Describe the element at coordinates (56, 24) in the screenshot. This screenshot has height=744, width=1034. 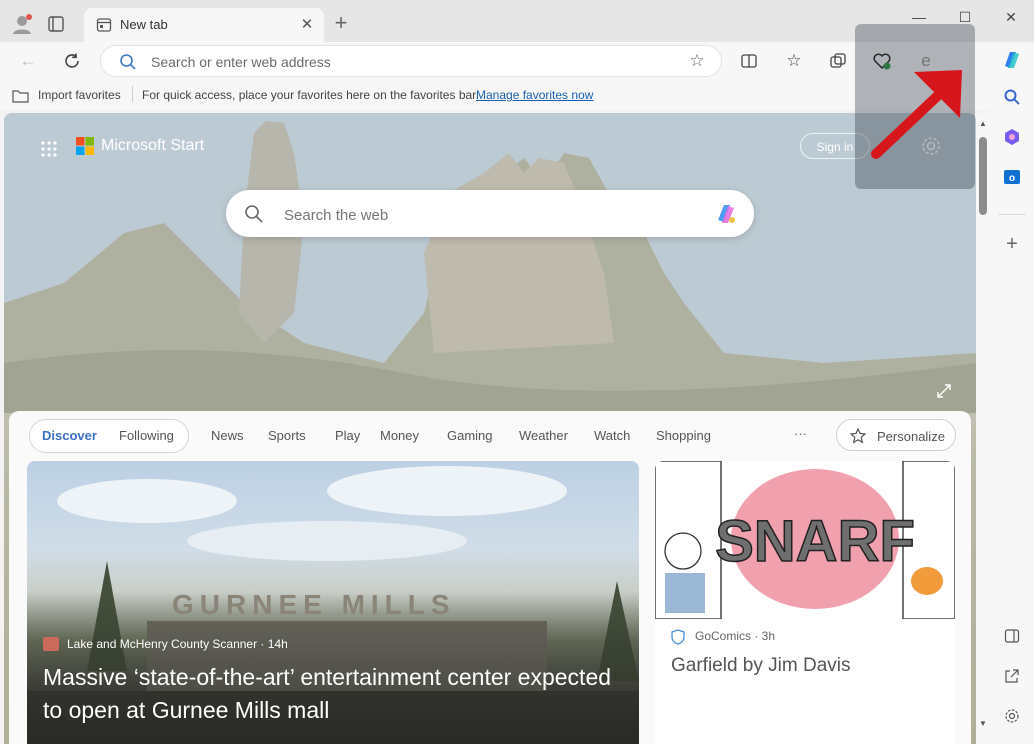
I see `tab-actions-icon` at that location.